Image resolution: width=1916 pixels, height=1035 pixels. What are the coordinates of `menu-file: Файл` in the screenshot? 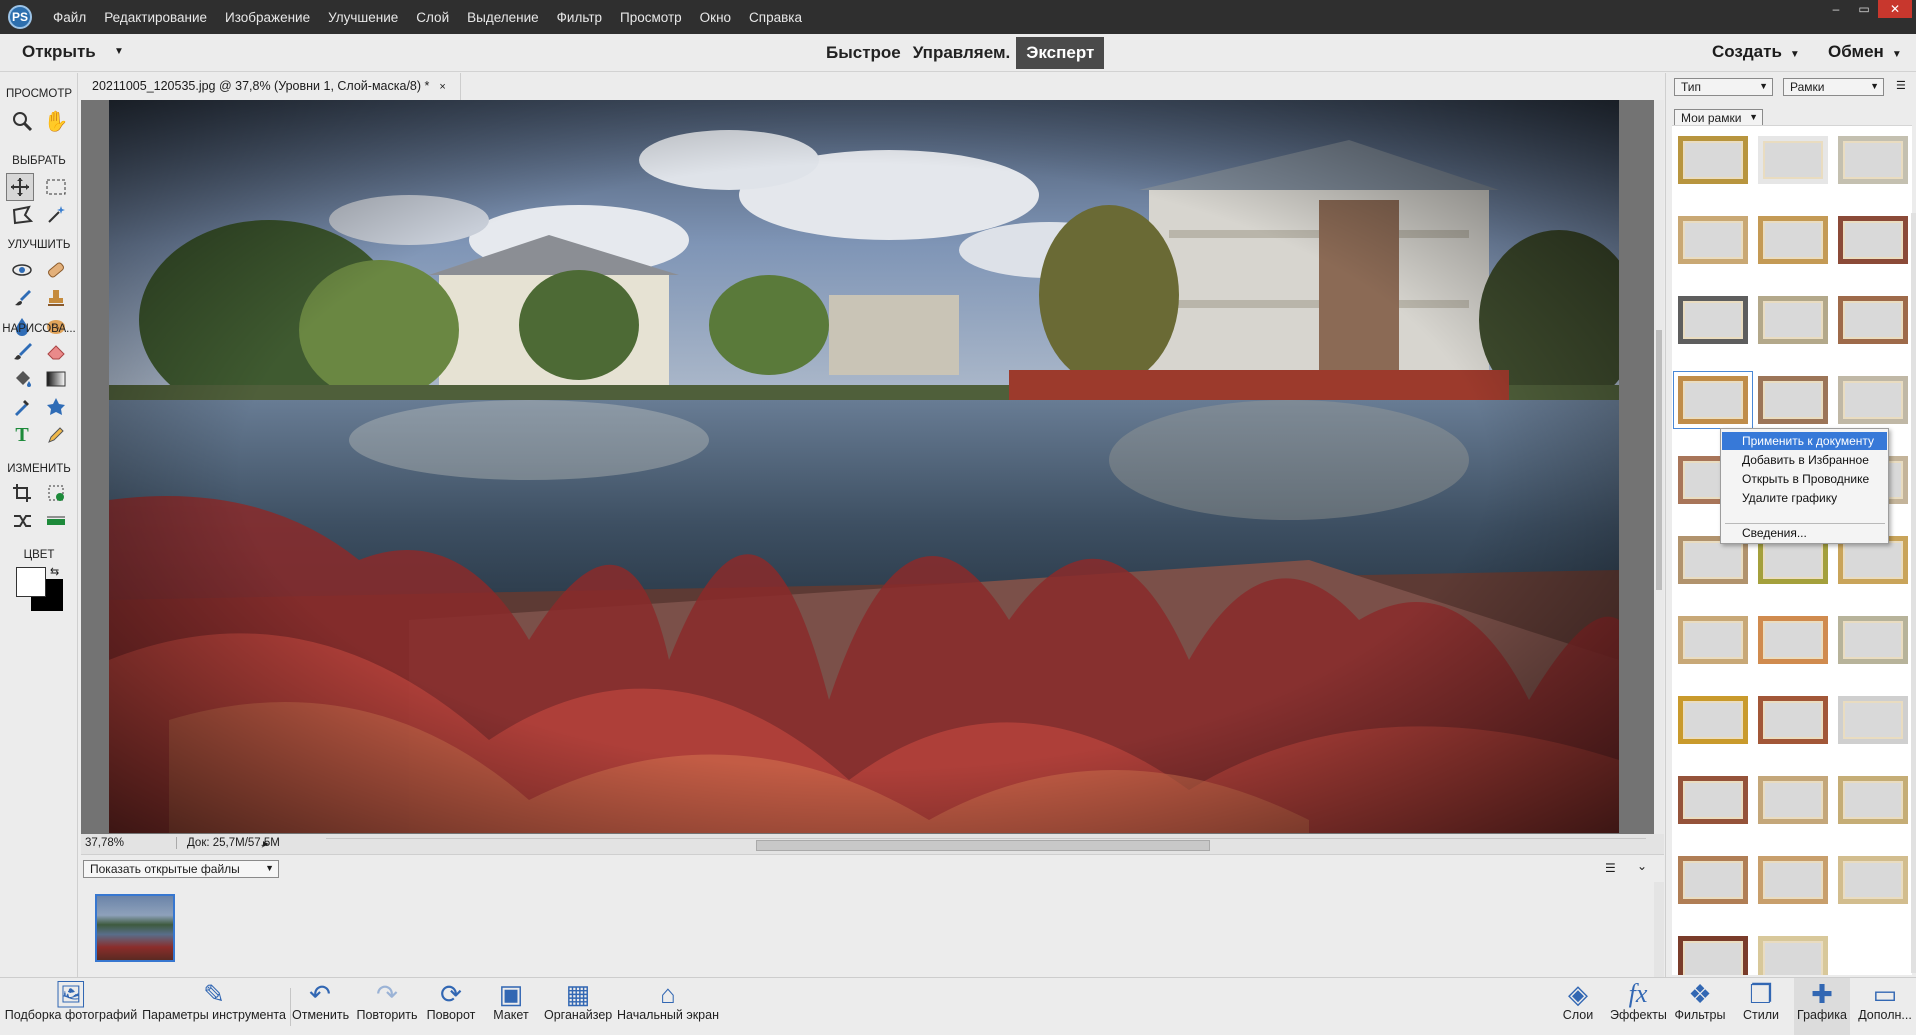 It's located at (69, 17).